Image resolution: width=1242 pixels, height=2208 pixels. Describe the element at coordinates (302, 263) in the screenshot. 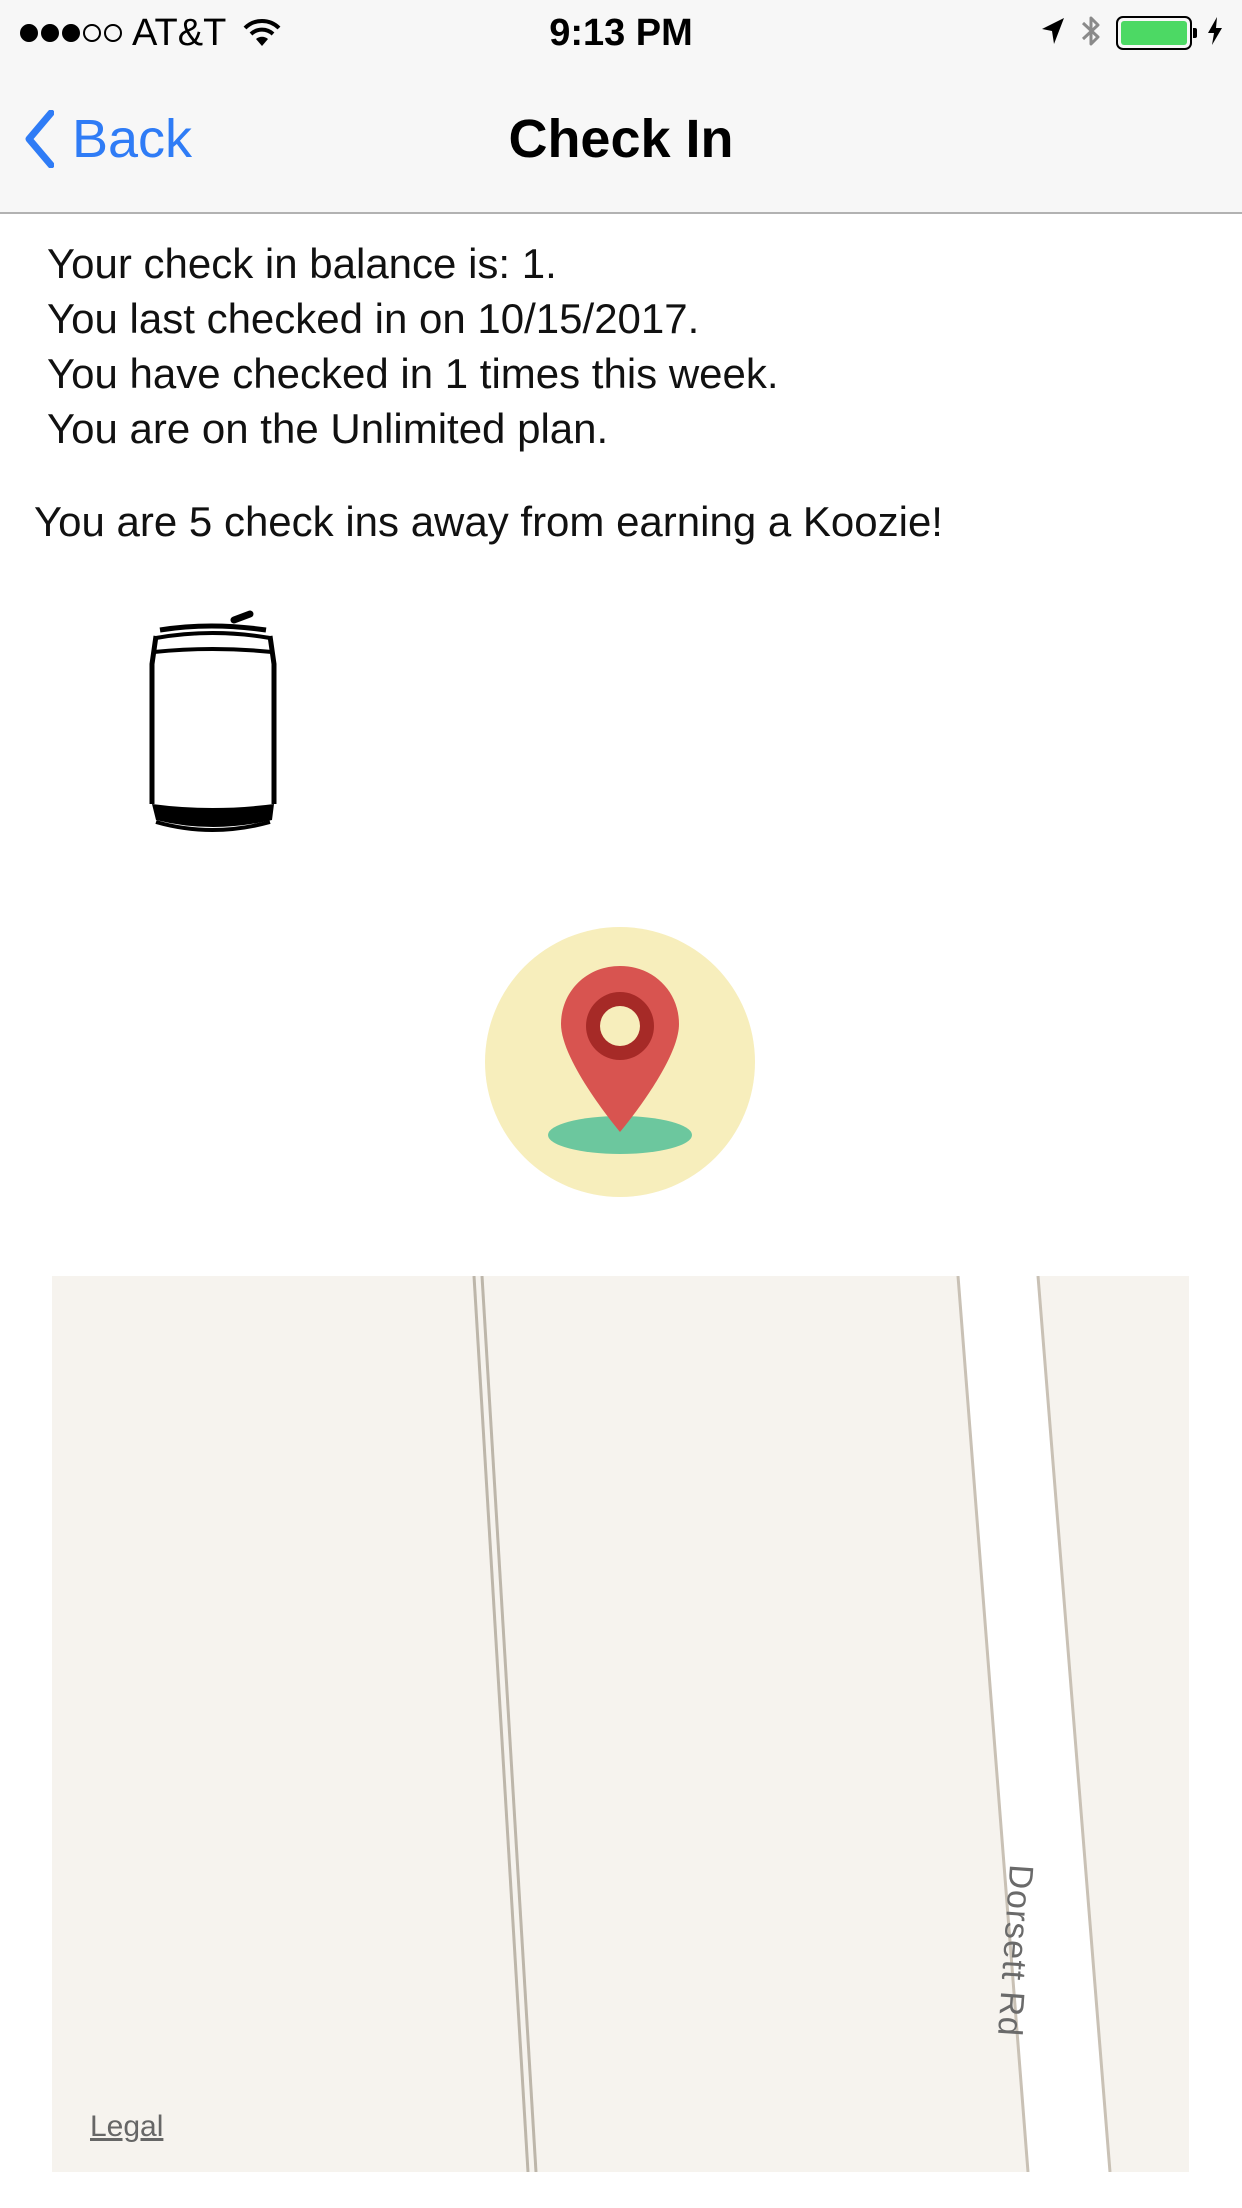

I see `balance-text: Your check in balance is: 1.` at that location.